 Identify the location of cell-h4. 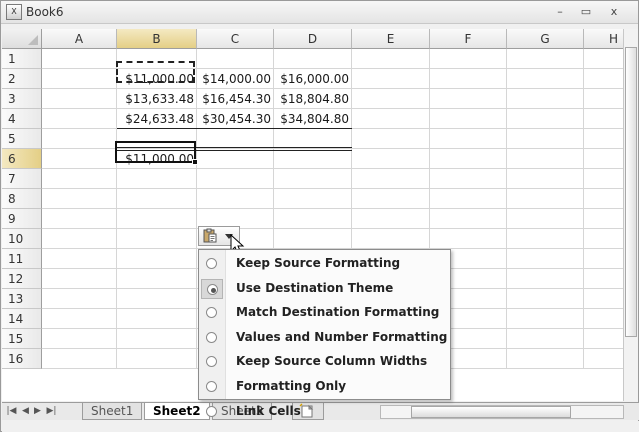
(603, 119).